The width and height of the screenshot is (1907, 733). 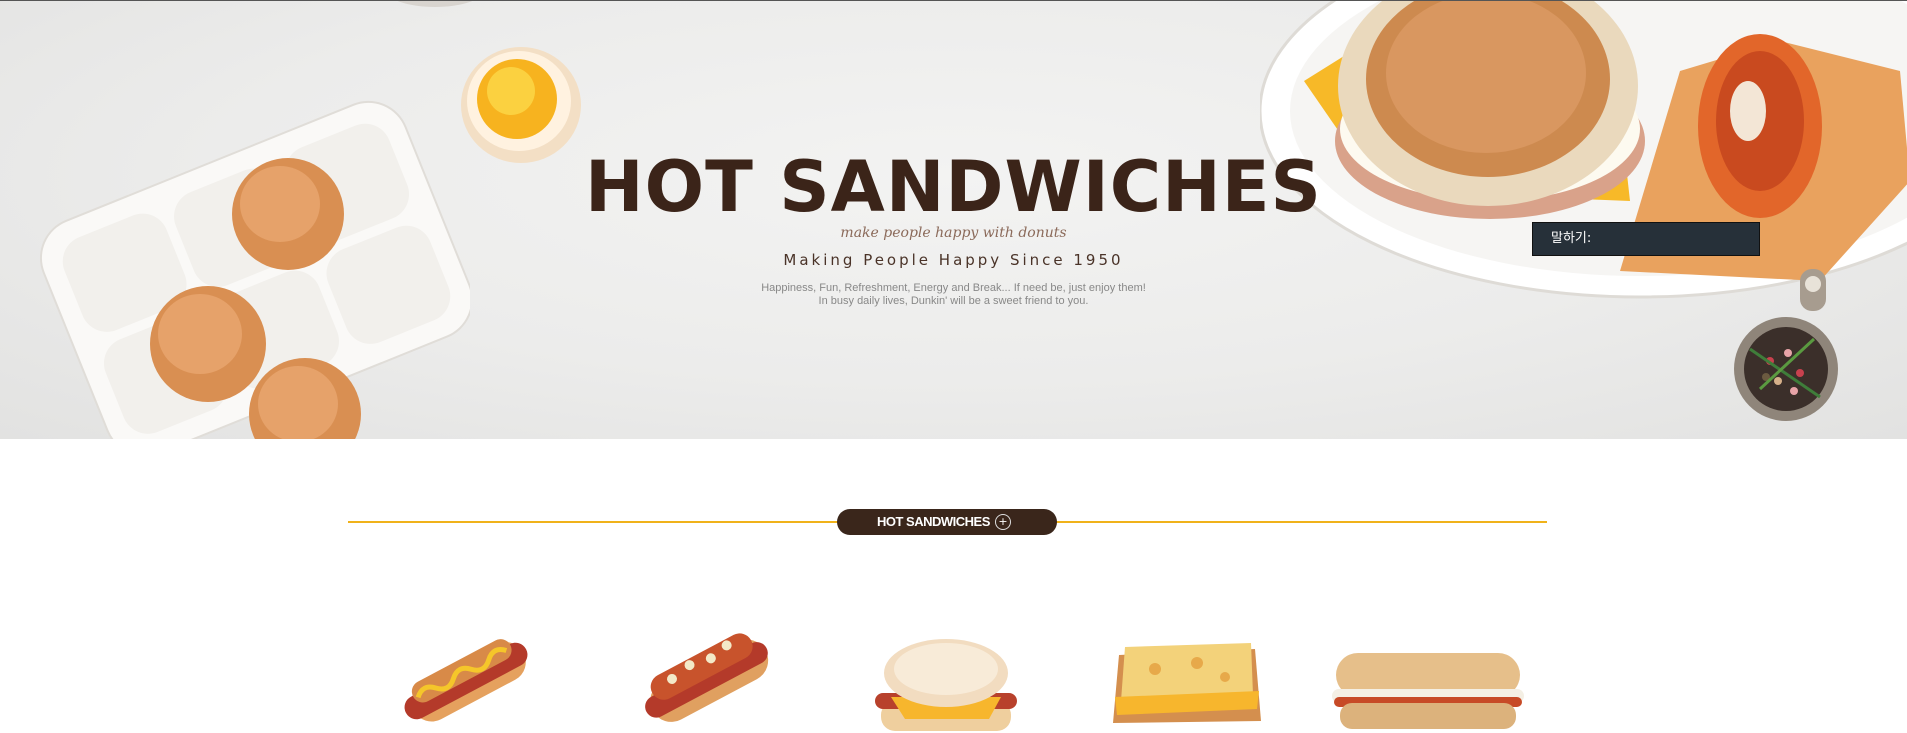 What do you see at coordinates (1298, 522) in the screenshot?
I see `divider-line-right` at bounding box center [1298, 522].